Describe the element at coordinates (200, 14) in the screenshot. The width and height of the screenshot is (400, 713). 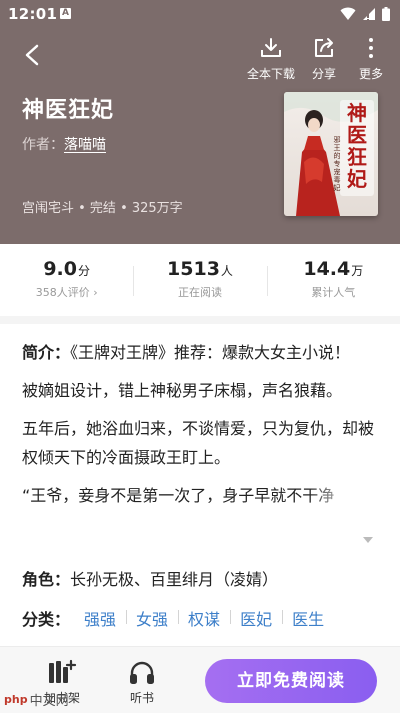
I see `status-bar: 12:01 A` at that location.